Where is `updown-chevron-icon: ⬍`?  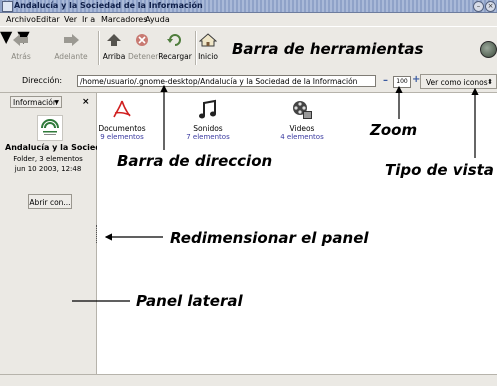 updown-chevron-icon: ⬍ is located at coordinates (490, 82).